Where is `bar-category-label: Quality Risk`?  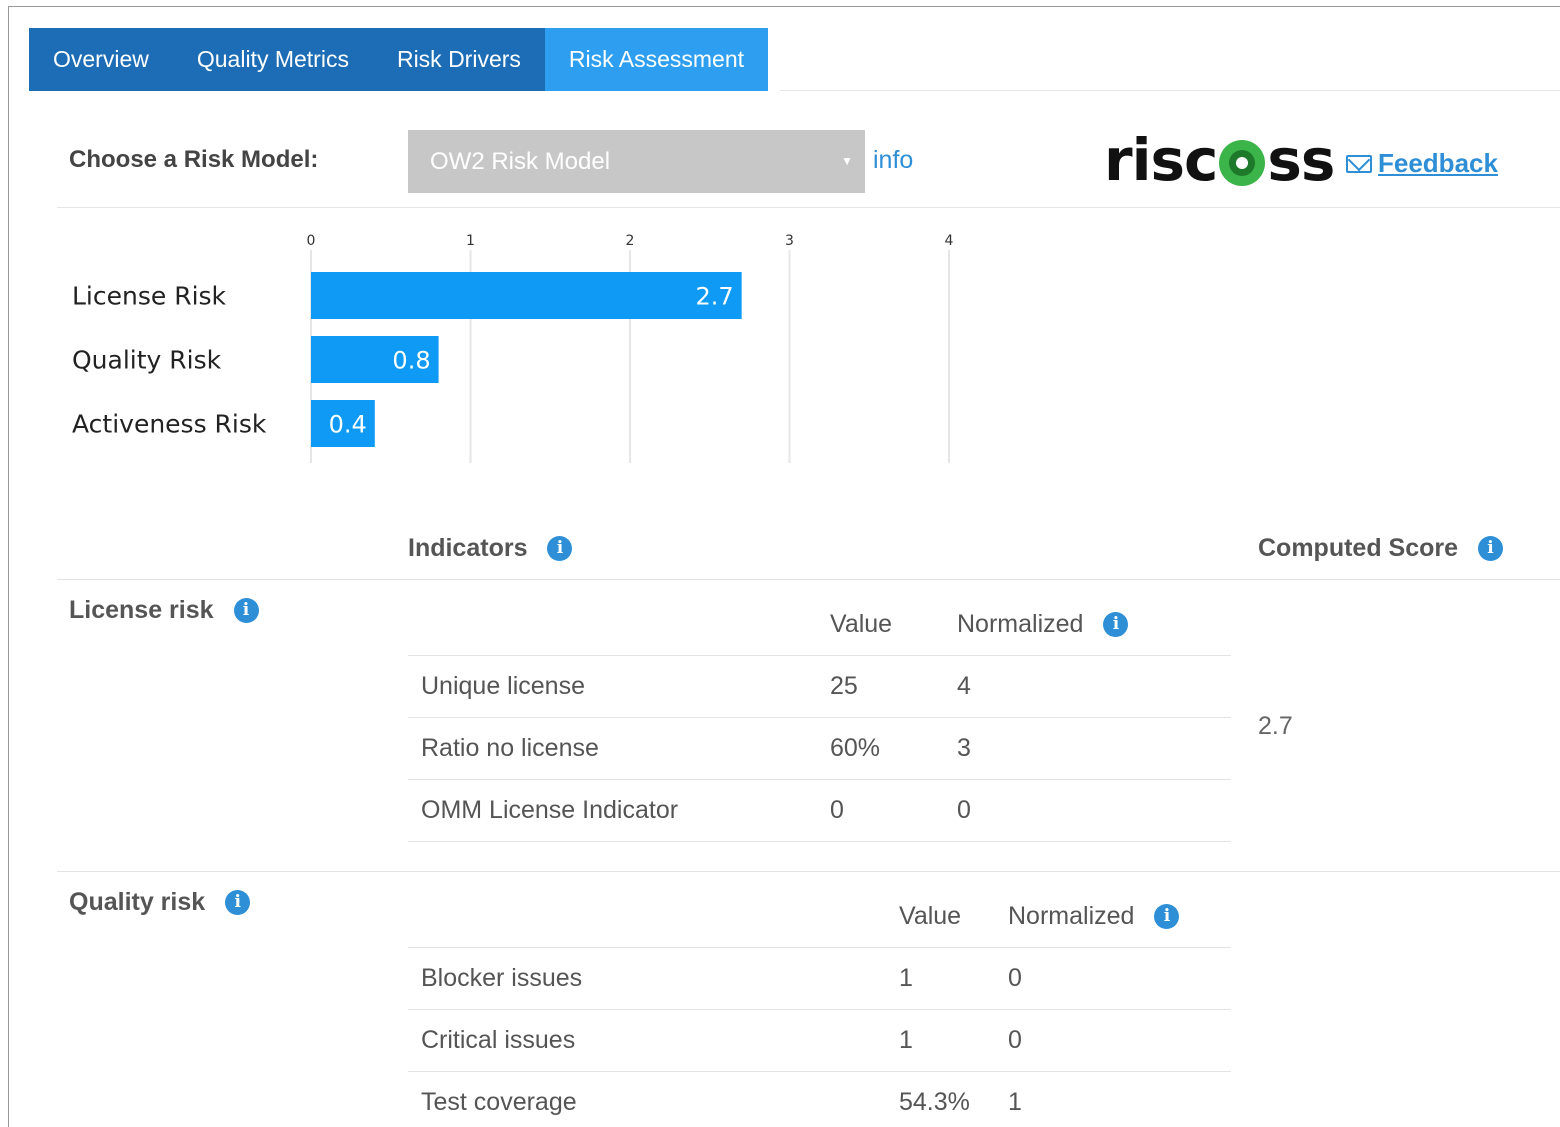
bar-category-label: Quality Risk is located at coordinates (147, 360).